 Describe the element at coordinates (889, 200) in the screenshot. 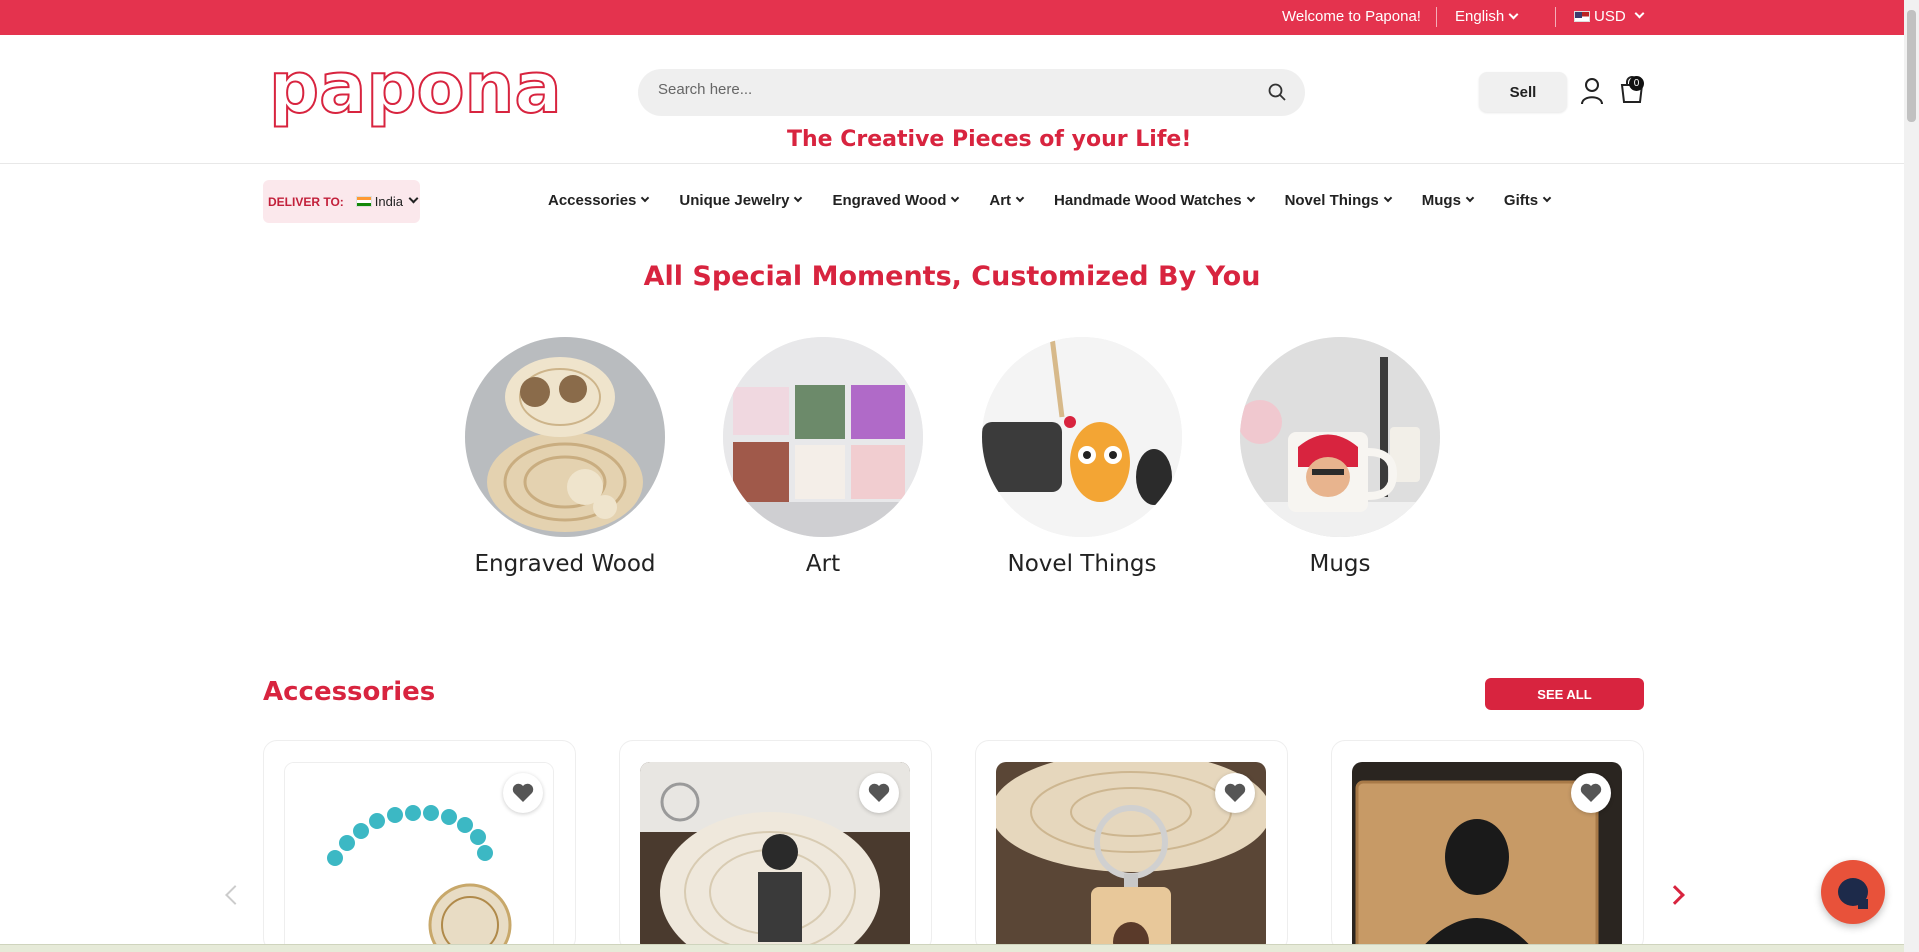

I see `nav-item-label: Engraved Wood` at that location.